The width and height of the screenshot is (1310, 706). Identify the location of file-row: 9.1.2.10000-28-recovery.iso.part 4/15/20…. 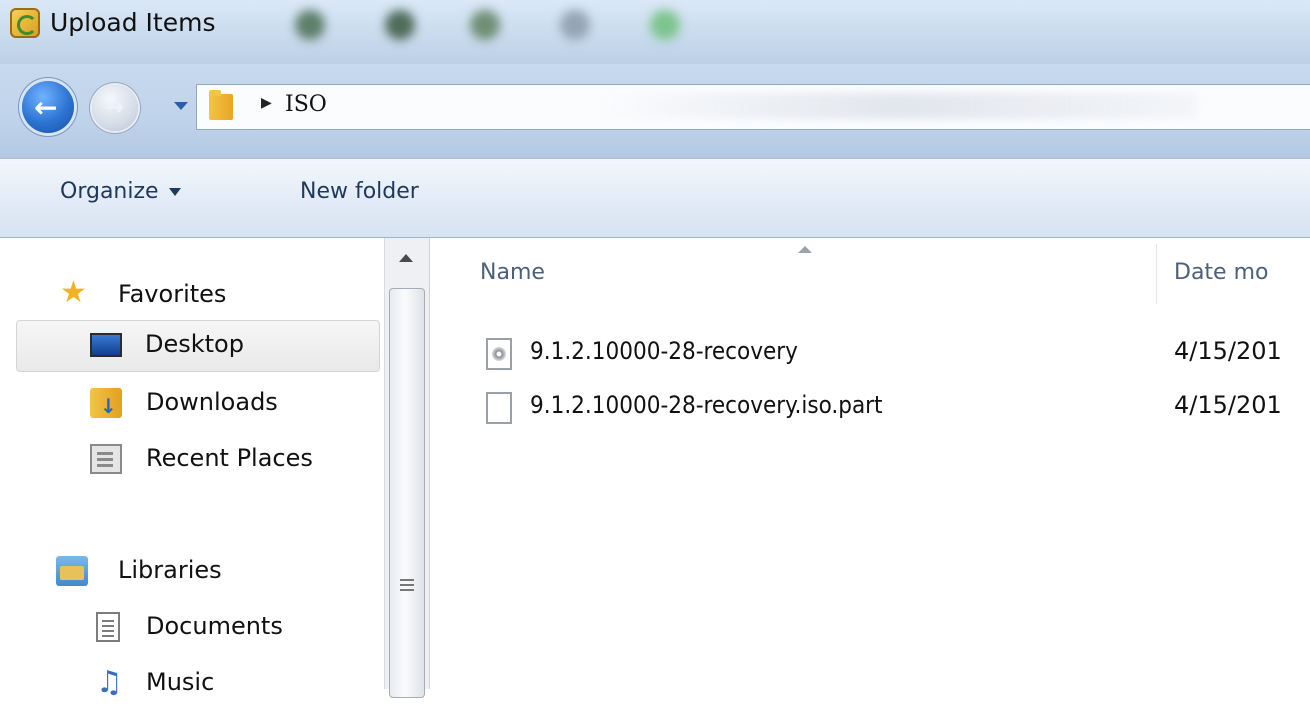
(898, 408).